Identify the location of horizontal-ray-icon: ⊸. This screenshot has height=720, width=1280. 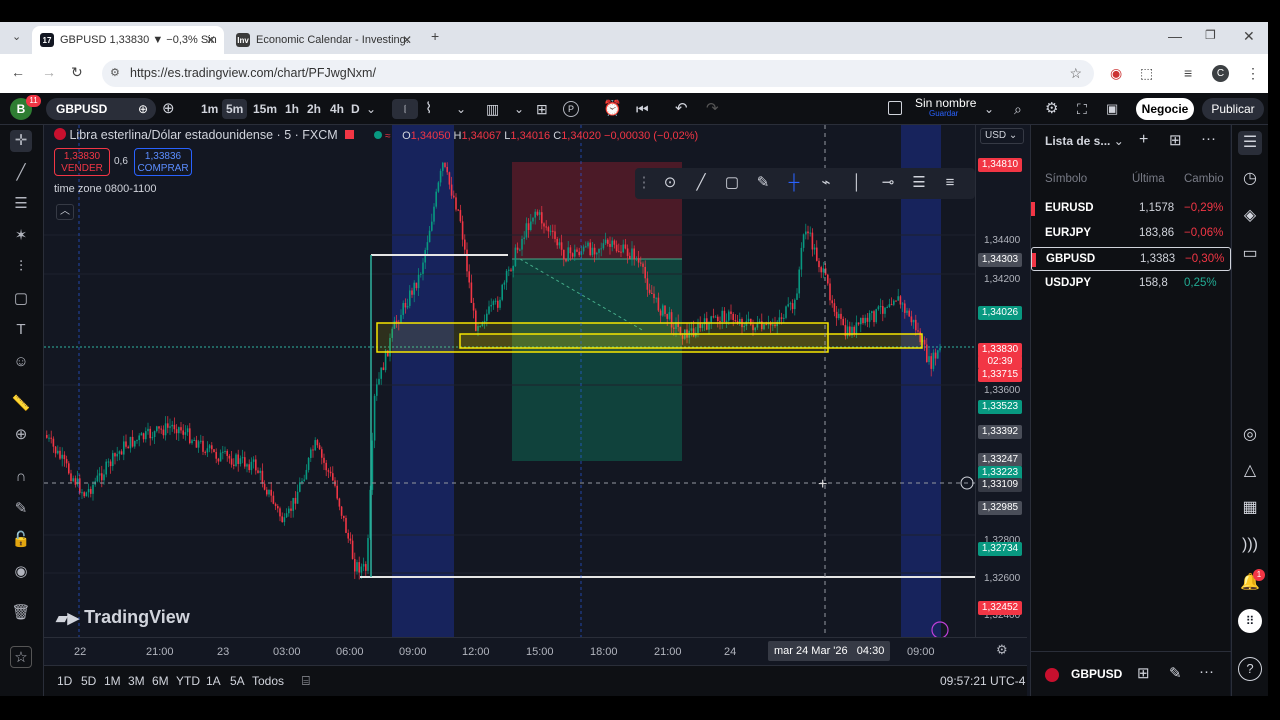
(888, 183).